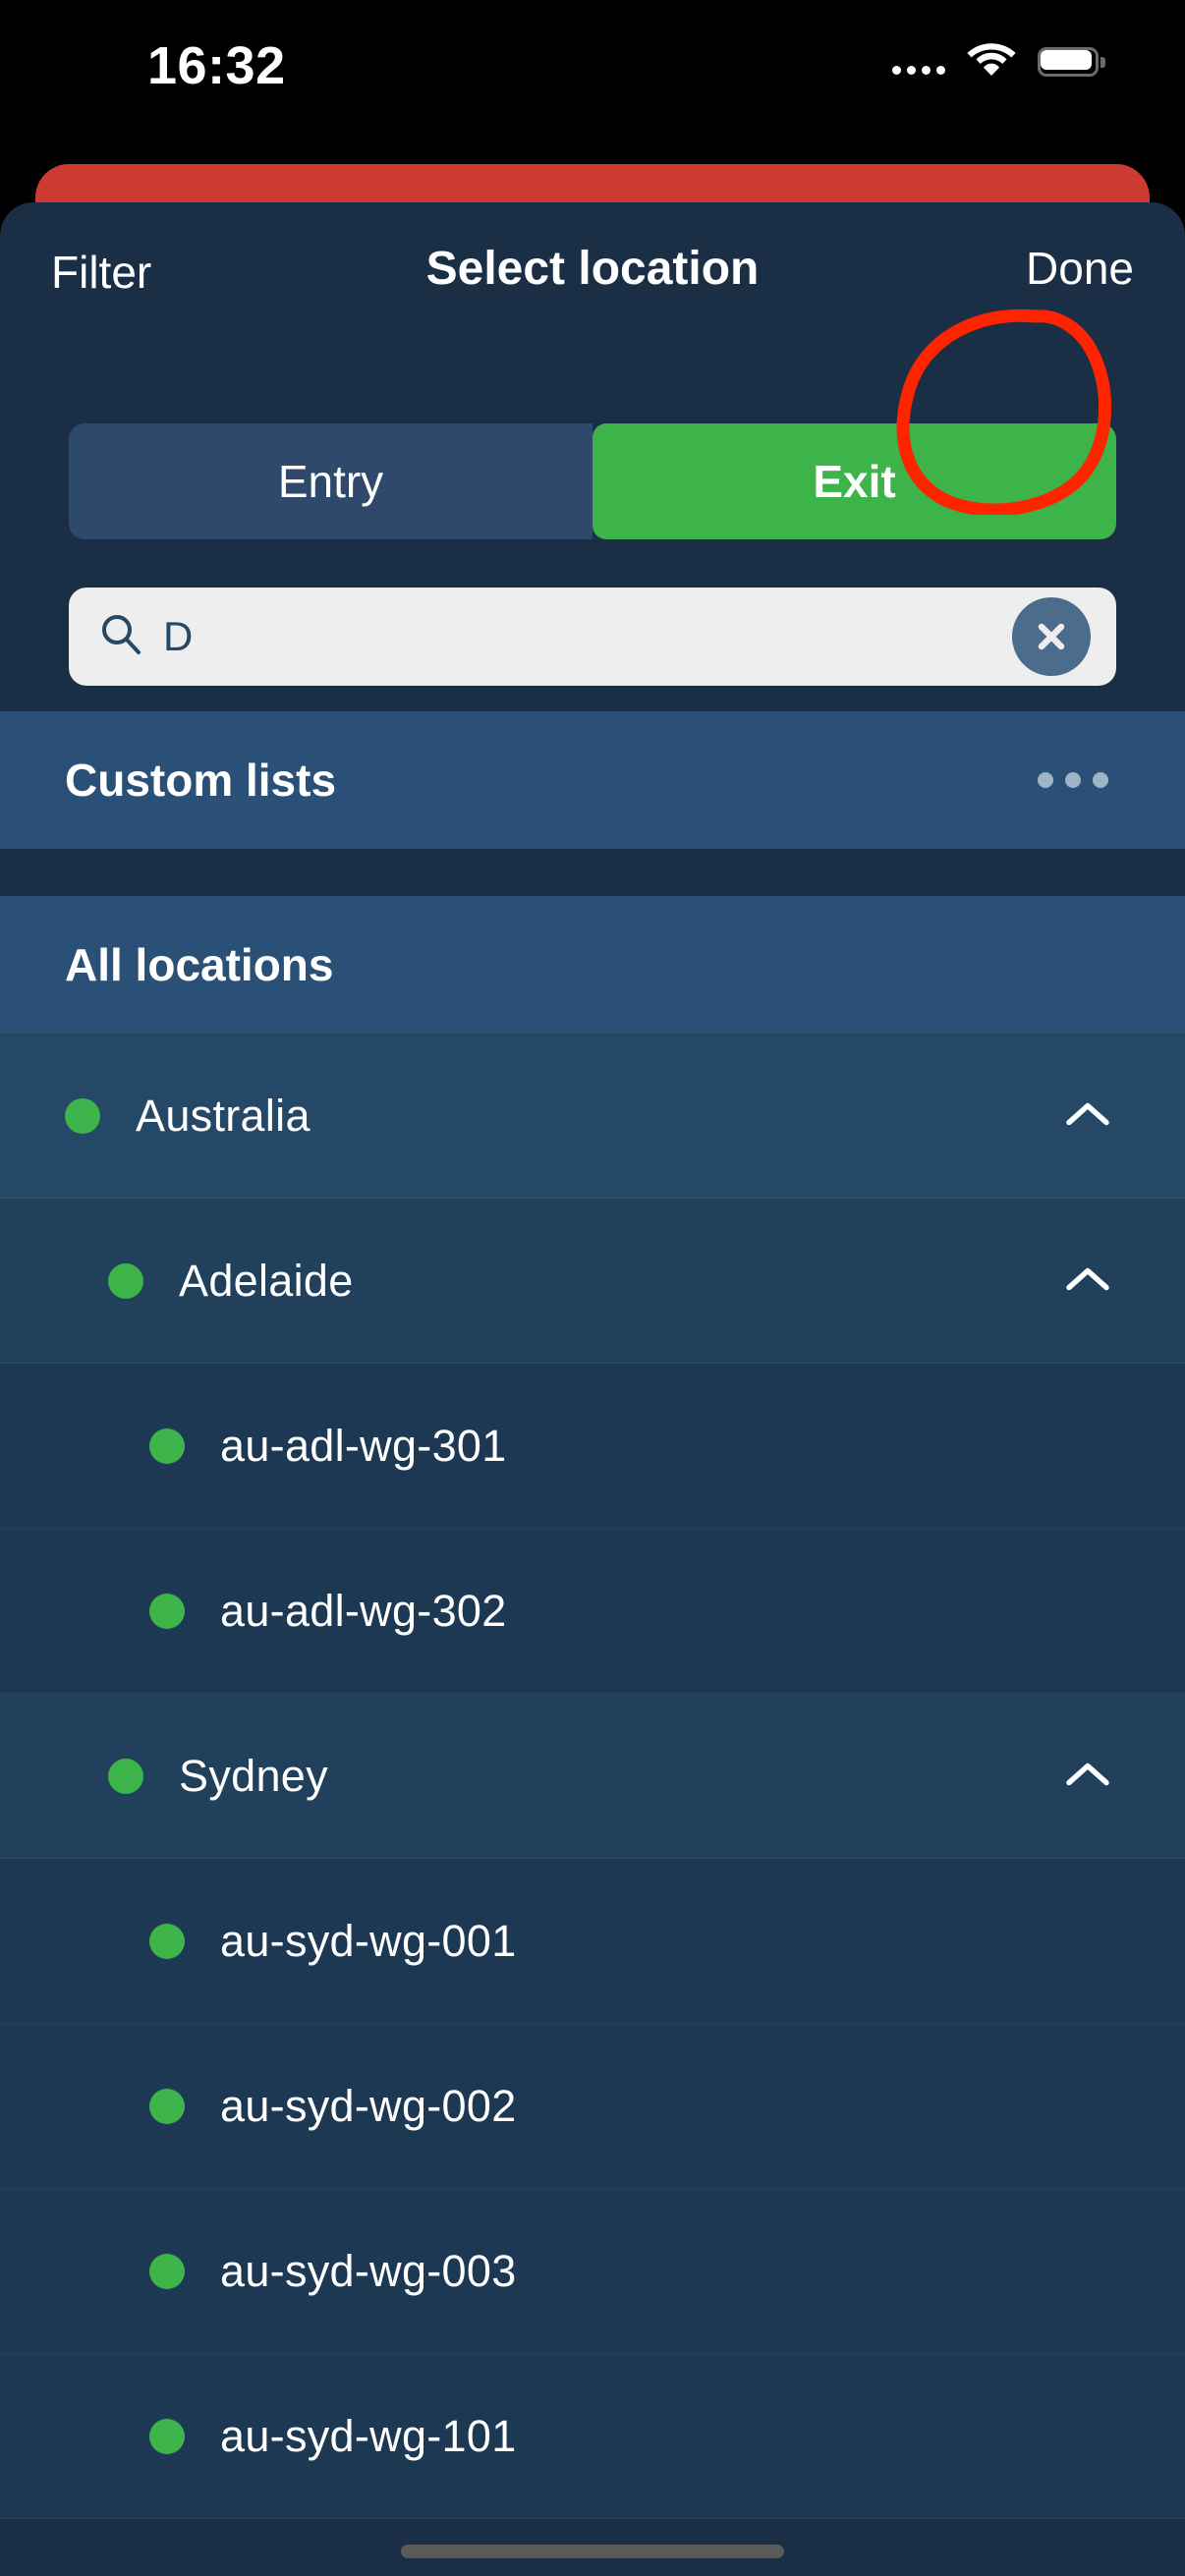 Image resolution: width=1185 pixels, height=2576 pixels. Describe the element at coordinates (592, 2271) in the screenshot. I see `list-item-au-syd-wg-003: au-syd-wg-003` at that location.